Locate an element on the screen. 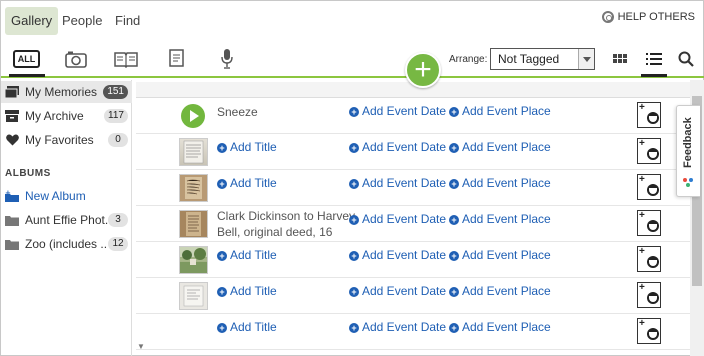 The image size is (704, 356). new-album-label: New Album is located at coordinates (55, 196).